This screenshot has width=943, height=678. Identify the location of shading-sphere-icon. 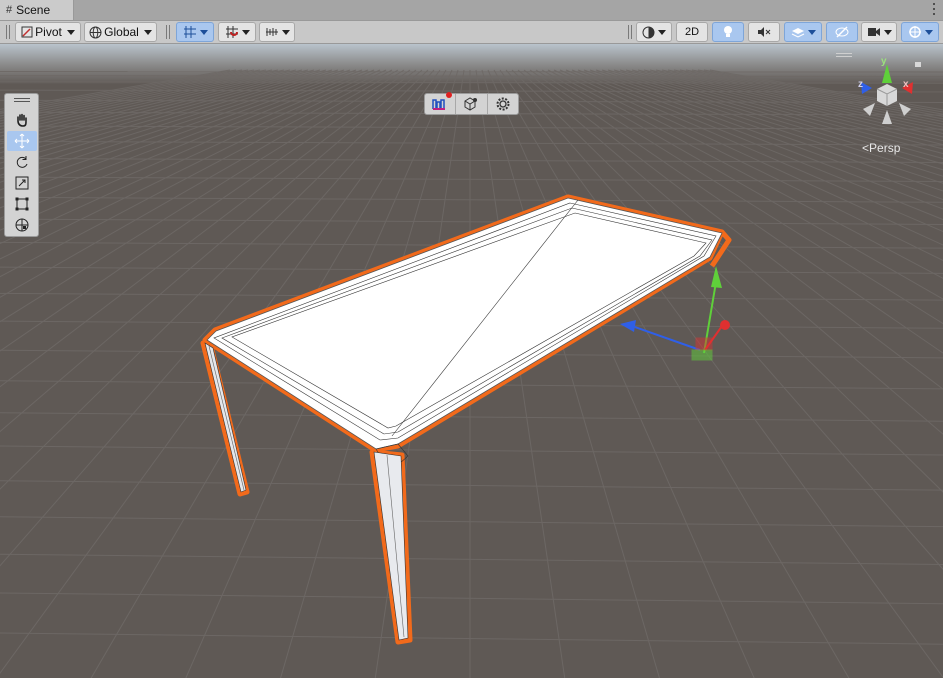
(648, 32).